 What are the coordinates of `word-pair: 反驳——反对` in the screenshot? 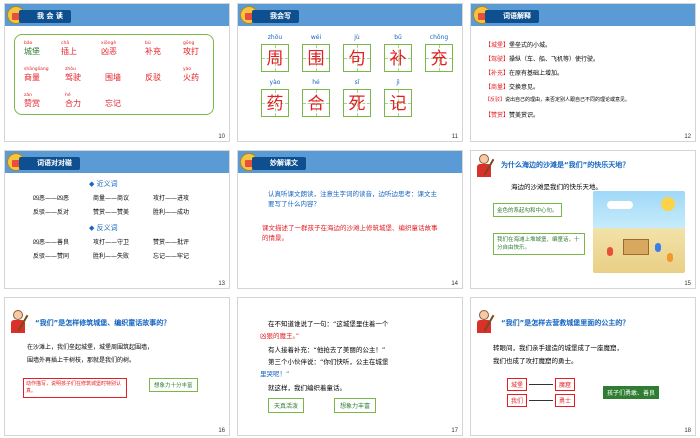 It's located at (51, 212).